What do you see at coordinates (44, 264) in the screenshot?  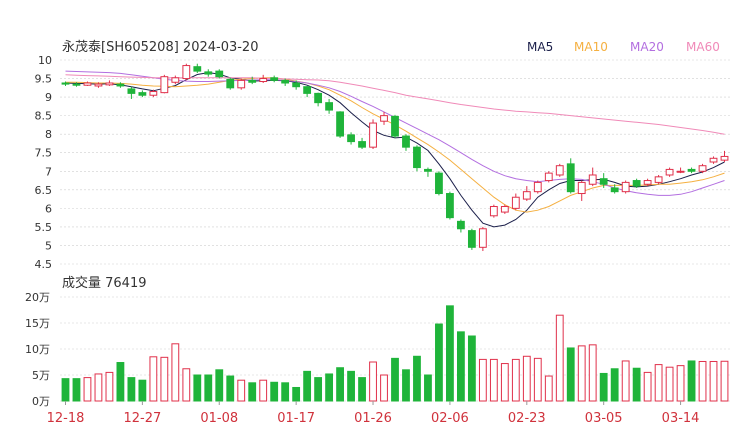 I see `y-tick-label: 4.5` at bounding box center [44, 264].